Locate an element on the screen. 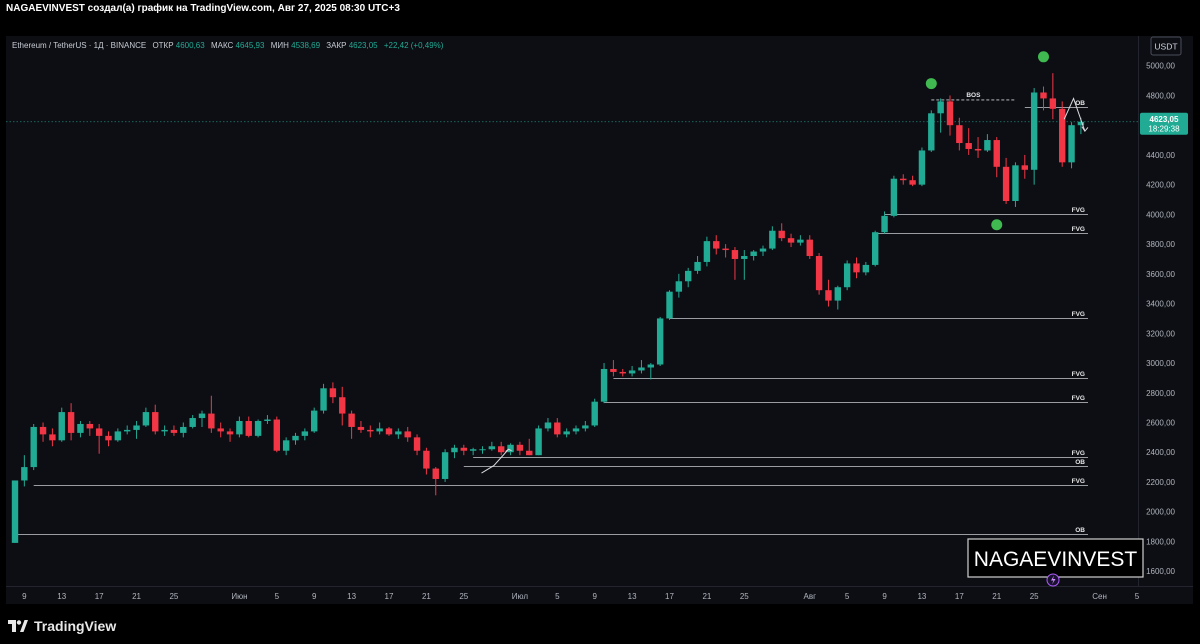 The width and height of the screenshot is (1200, 644). symbol-label: Ethereum / TetherUS · 1Д · BINANCE is located at coordinates (79, 45).